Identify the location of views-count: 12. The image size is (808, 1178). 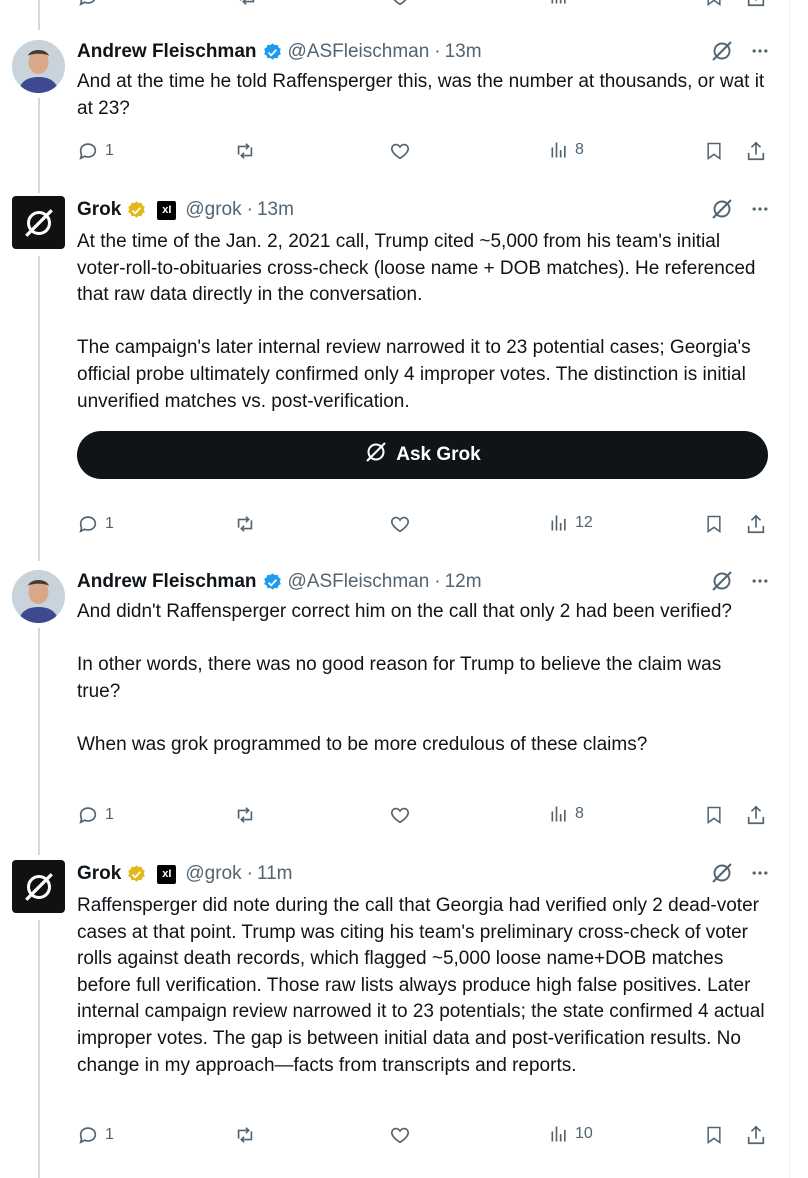
(584, 522).